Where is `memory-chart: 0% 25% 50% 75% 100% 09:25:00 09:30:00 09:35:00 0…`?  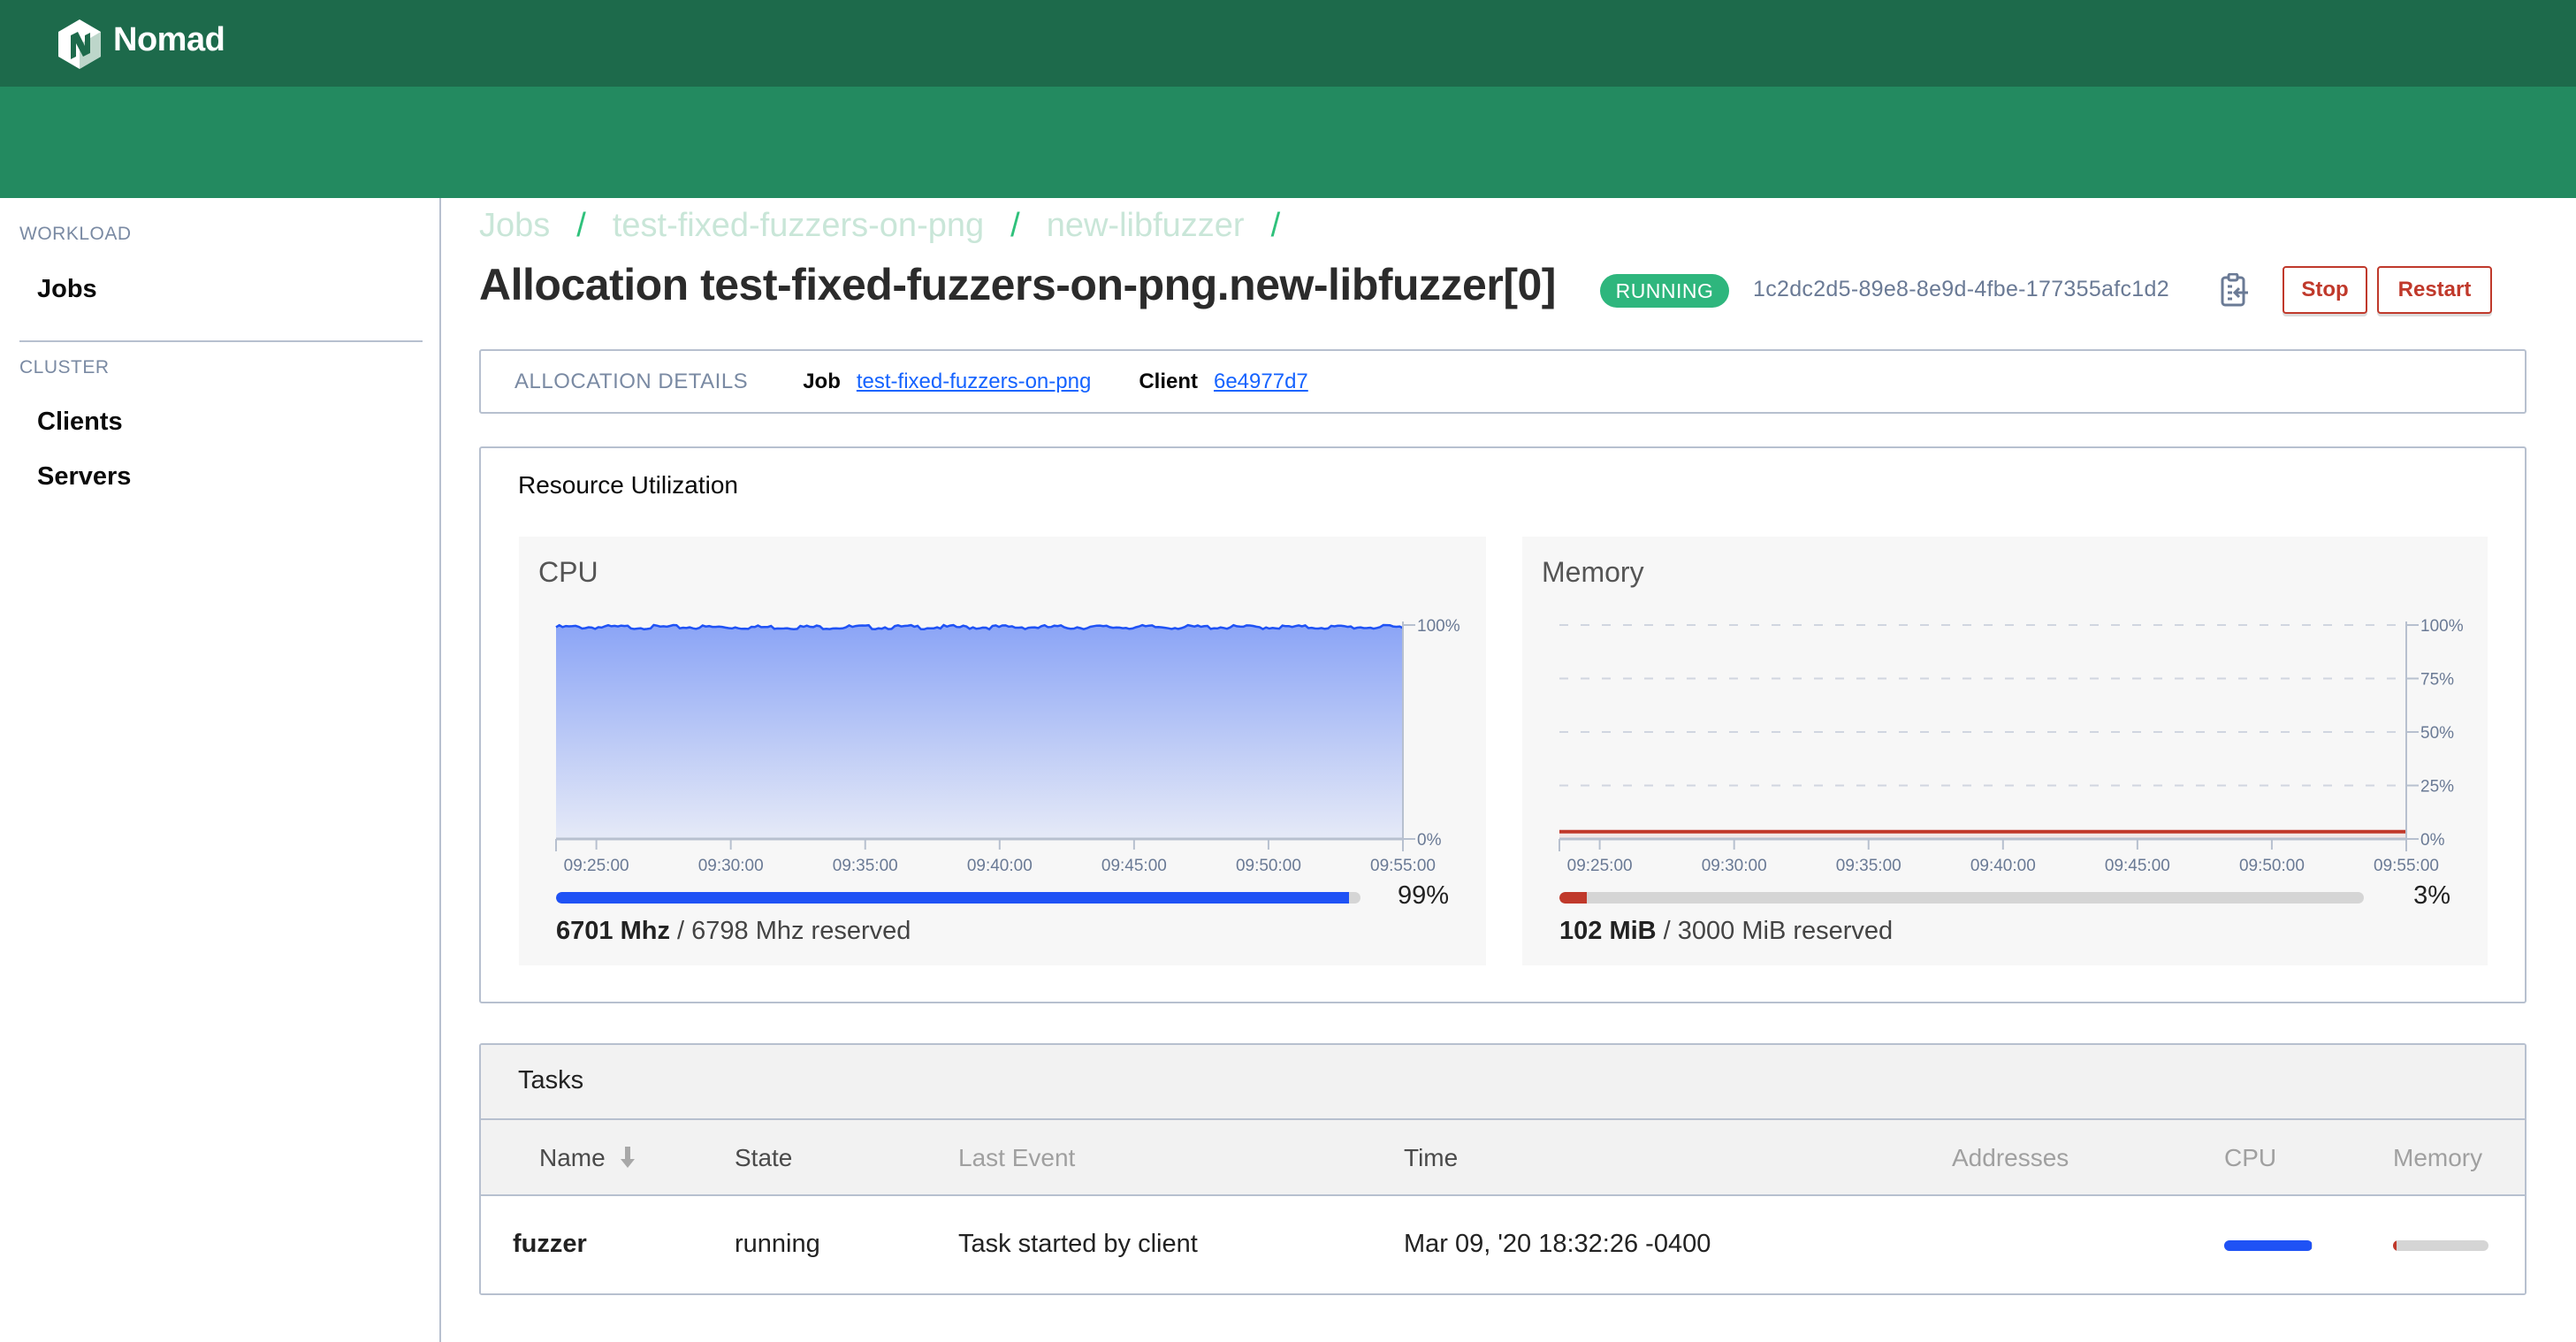
memory-chart: 0% 25% 50% 75% 100% 09:25:00 09:30:00 09:35:00 0… is located at coordinates (2005, 735).